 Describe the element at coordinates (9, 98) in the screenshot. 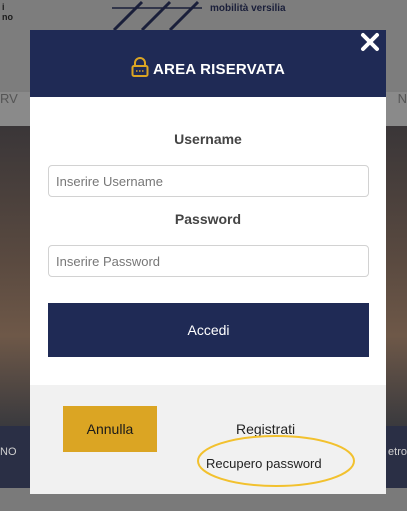

I see `background-nav-left: RV` at that location.